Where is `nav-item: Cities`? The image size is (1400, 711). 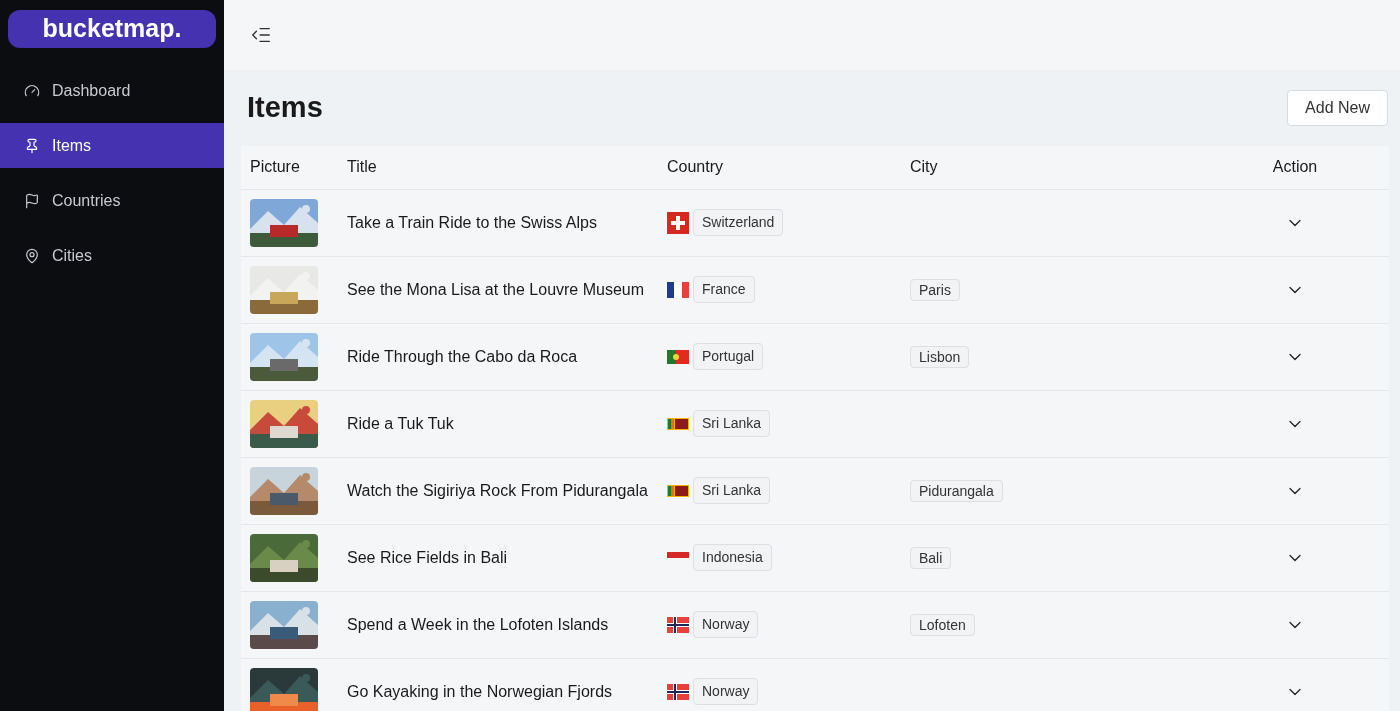 nav-item: Cities is located at coordinates (112, 255).